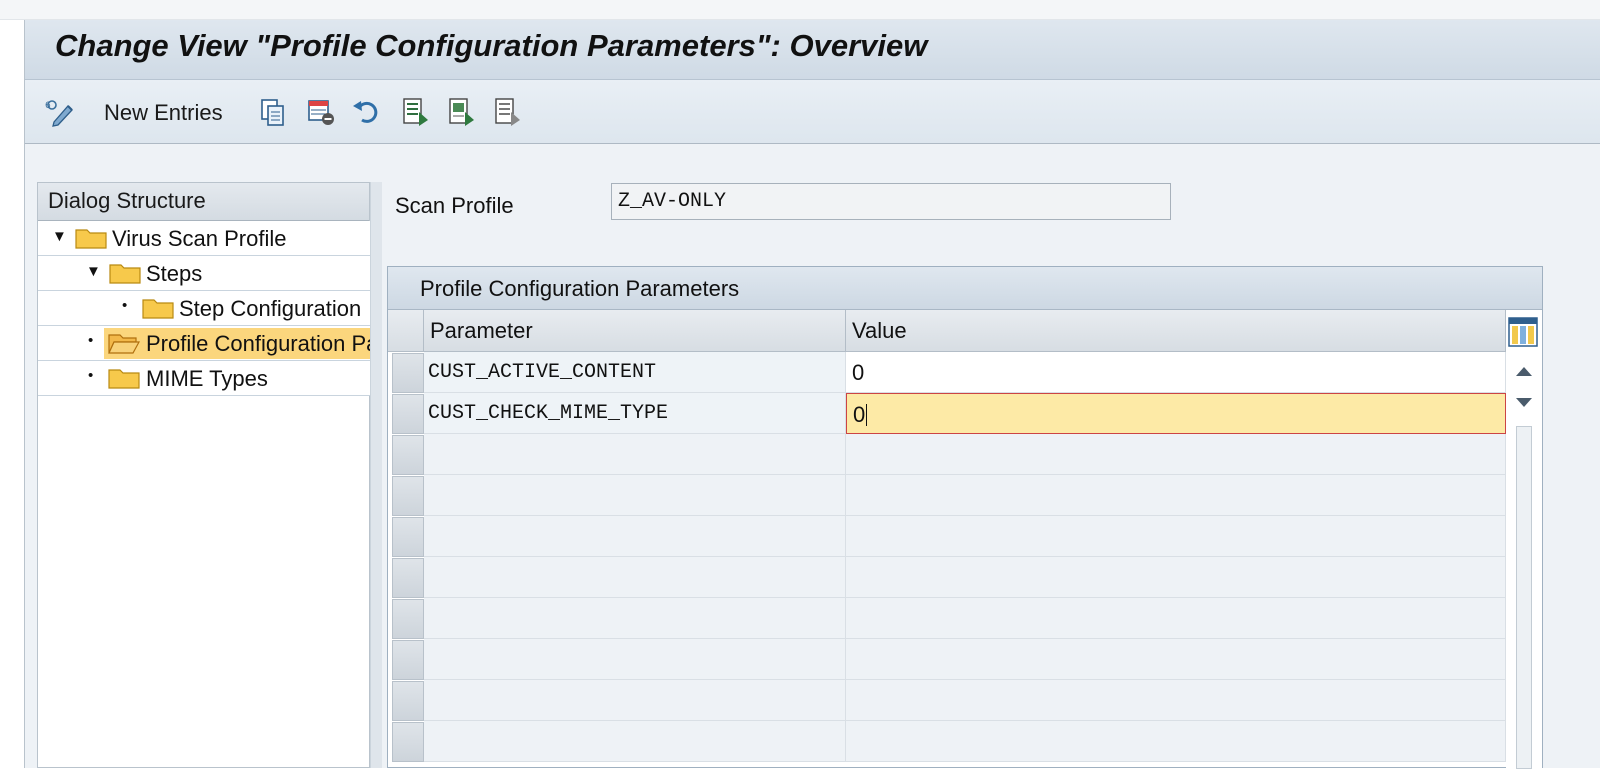 Image resolution: width=1600 pixels, height=769 pixels. I want to click on scroll-down-icon, so click(1524, 403).